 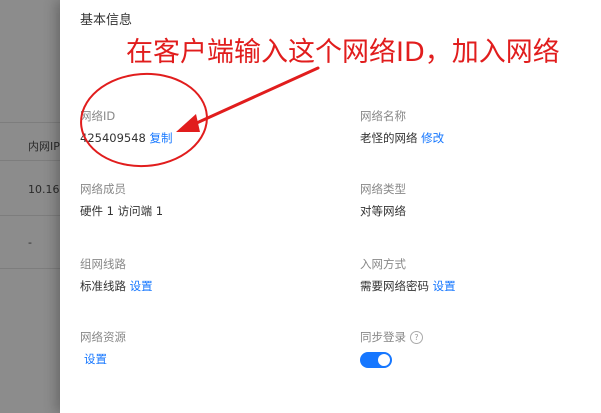 I want to click on network-type-label: 网络类型, so click(x=383, y=189).